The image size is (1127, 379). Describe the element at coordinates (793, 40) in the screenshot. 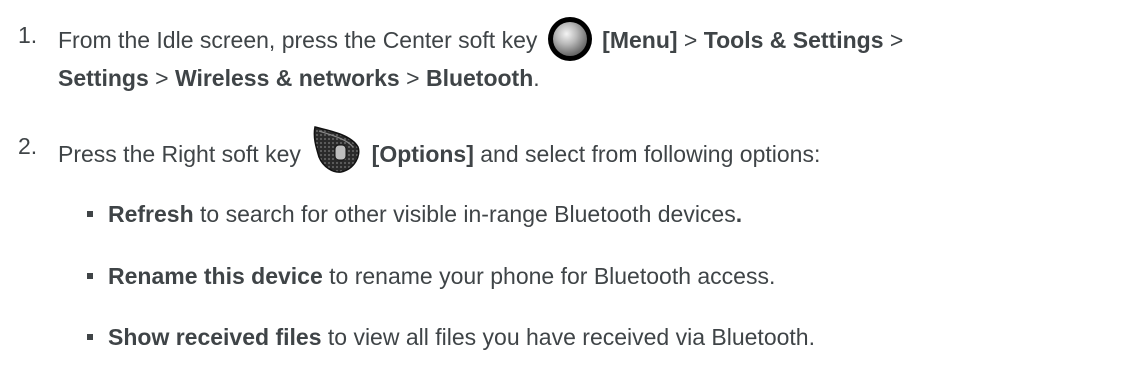

I see `tools-settings-label: Tools & Settings` at that location.